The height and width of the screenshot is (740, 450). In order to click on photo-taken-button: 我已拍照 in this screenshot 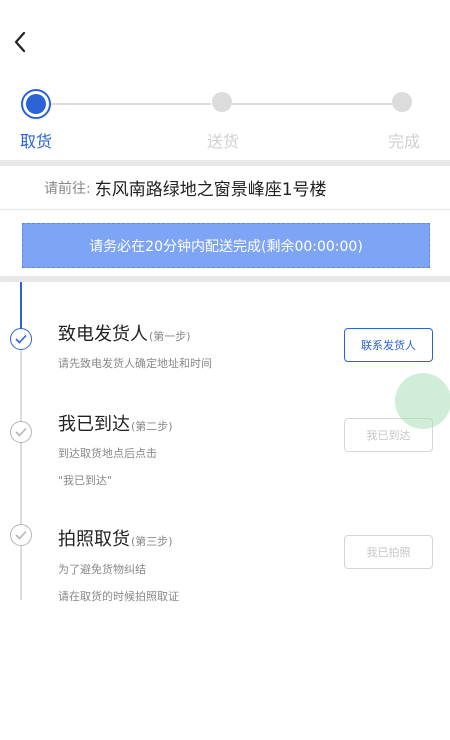, I will do `click(388, 552)`.